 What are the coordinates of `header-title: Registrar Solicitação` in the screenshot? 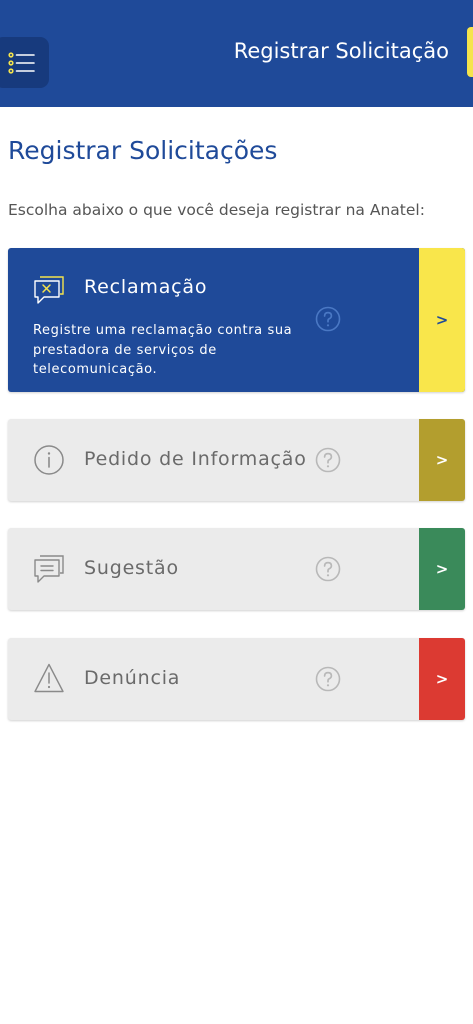 It's located at (341, 51).